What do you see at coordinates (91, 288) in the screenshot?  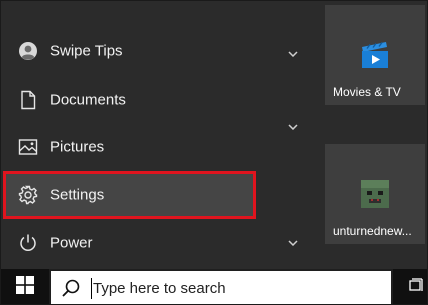 I see `text-caret` at bounding box center [91, 288].